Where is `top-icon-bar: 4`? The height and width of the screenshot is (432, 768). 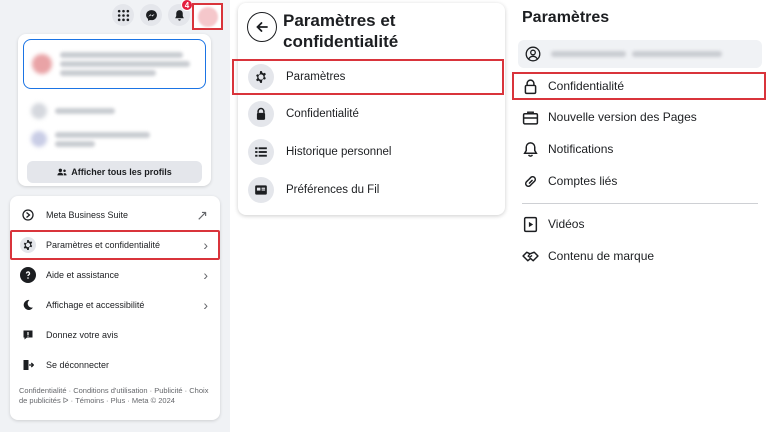
top-icon-bar: 4 is located at coordinates (152, 14).